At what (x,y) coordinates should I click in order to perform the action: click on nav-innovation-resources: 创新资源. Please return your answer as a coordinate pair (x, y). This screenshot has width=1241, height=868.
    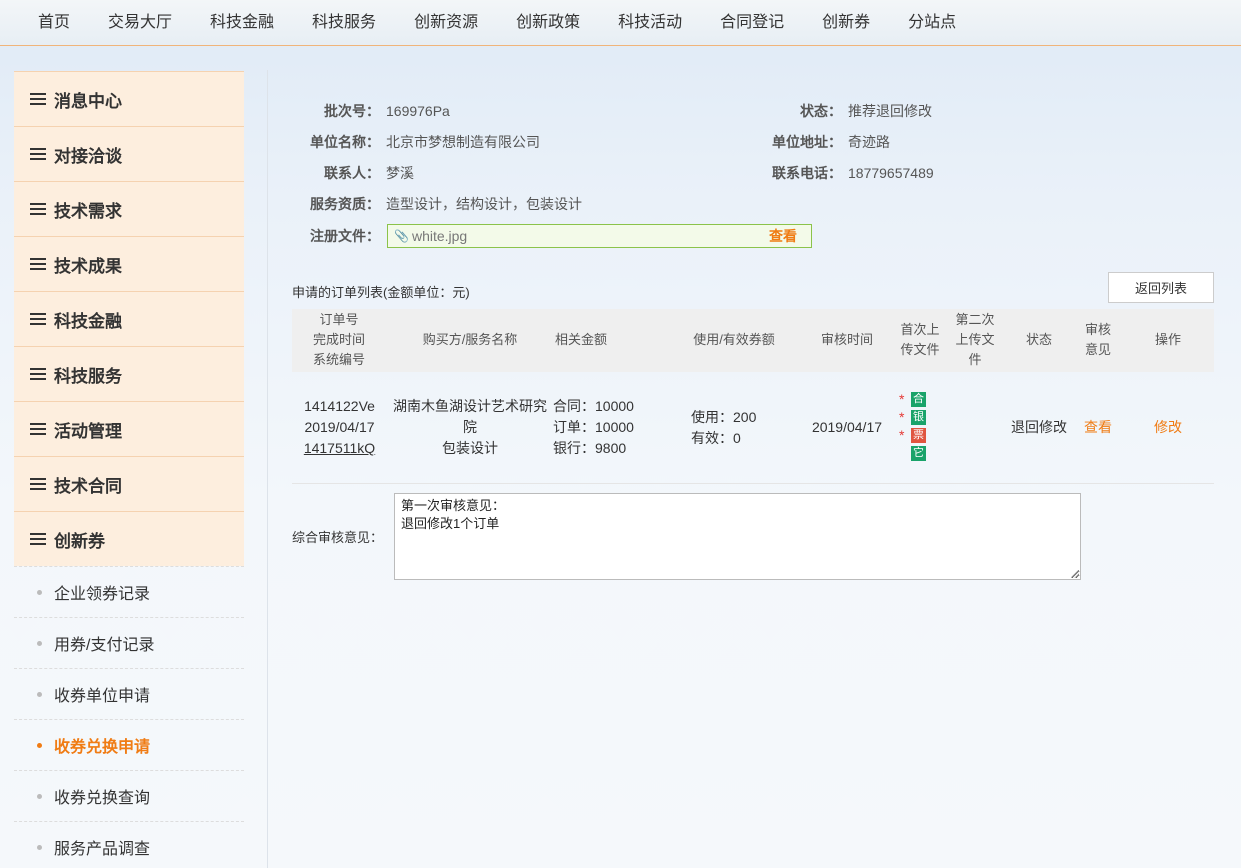
    Looking at the image, I should click on (446, 23).